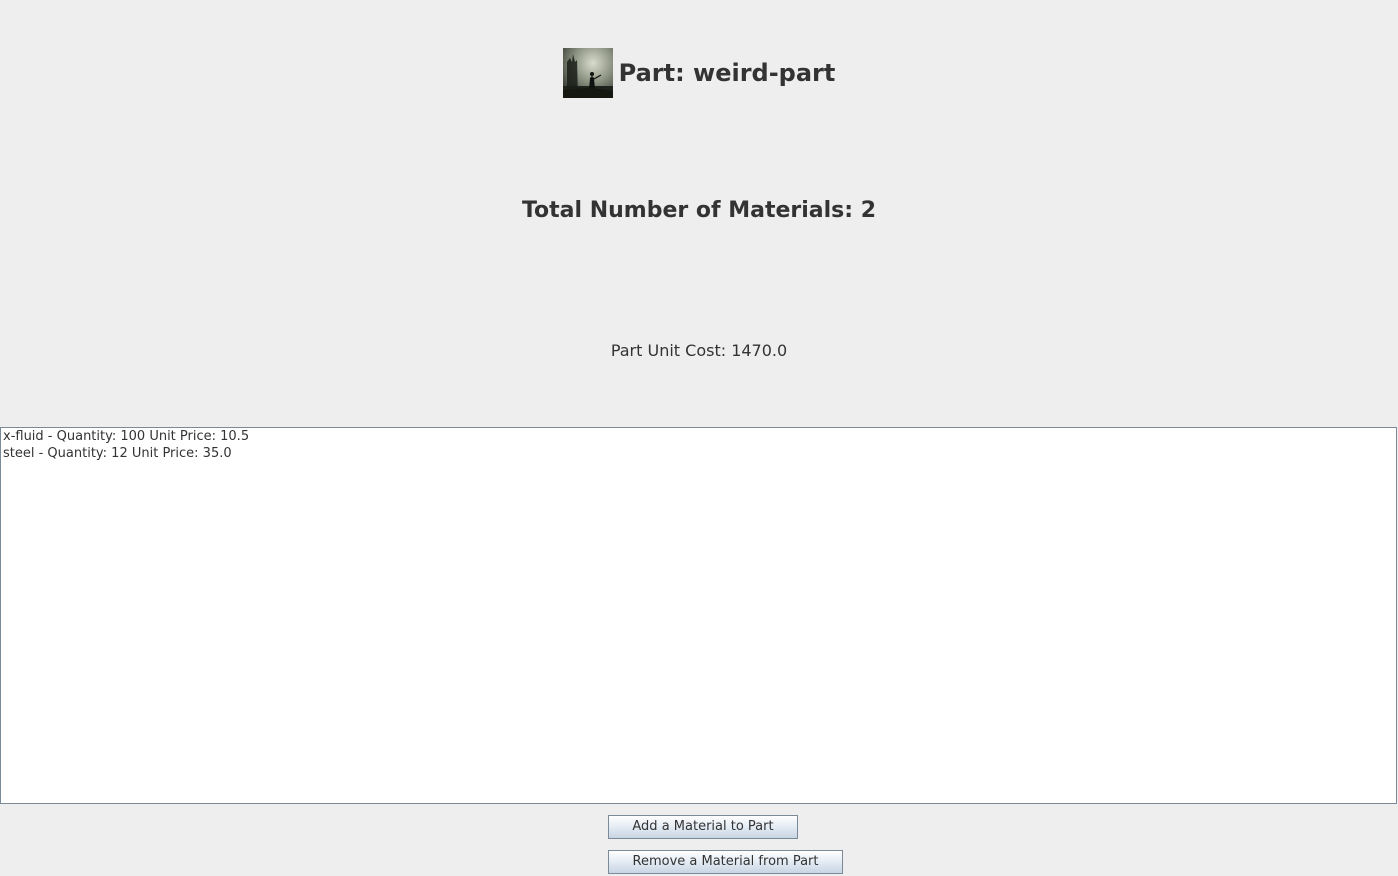 The width and height of the screenshot is (1398, 876). I want to click on remove-material-button: Remove a Material from Part, so click(725, 862).